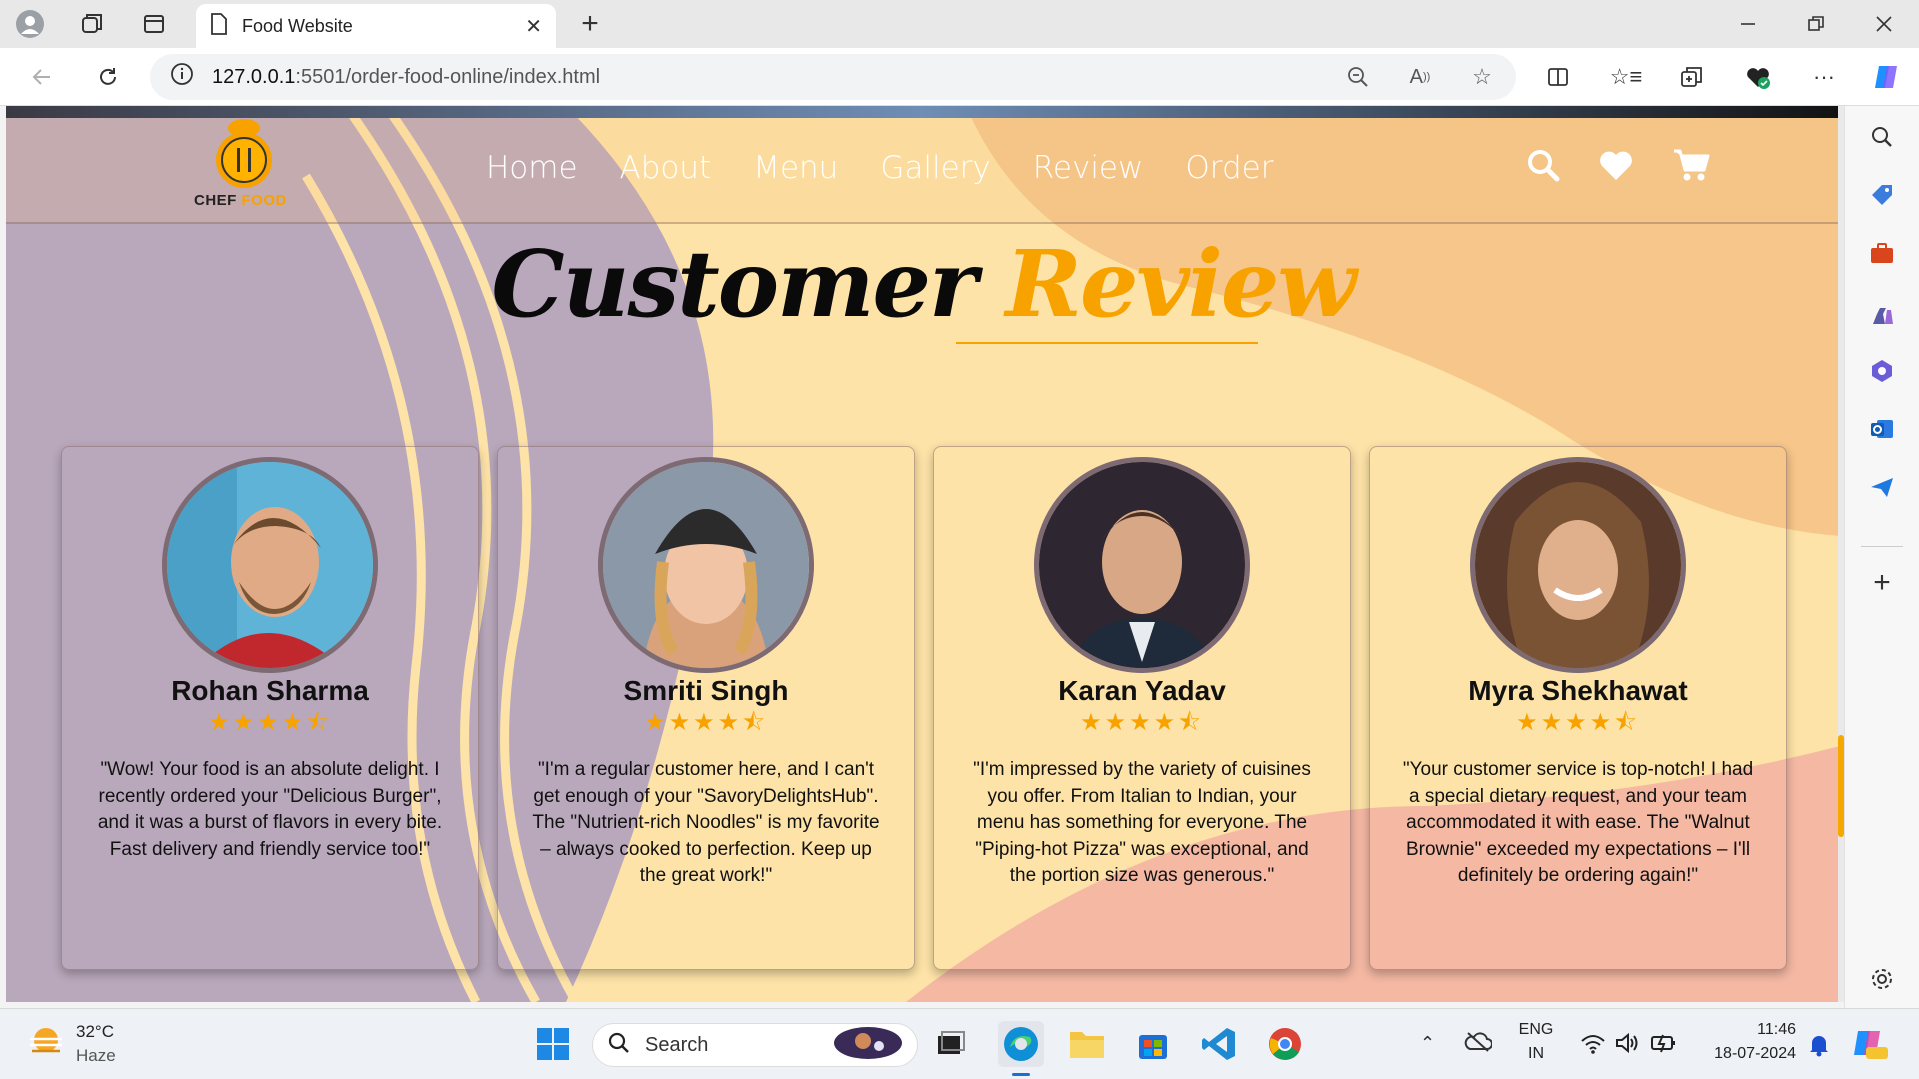 This screenshot has height=1079, width=1919. What do you see at coordinates (92, 24) in the screenshot?
I see `workspaces-icon` at bounding box center [92, 24].